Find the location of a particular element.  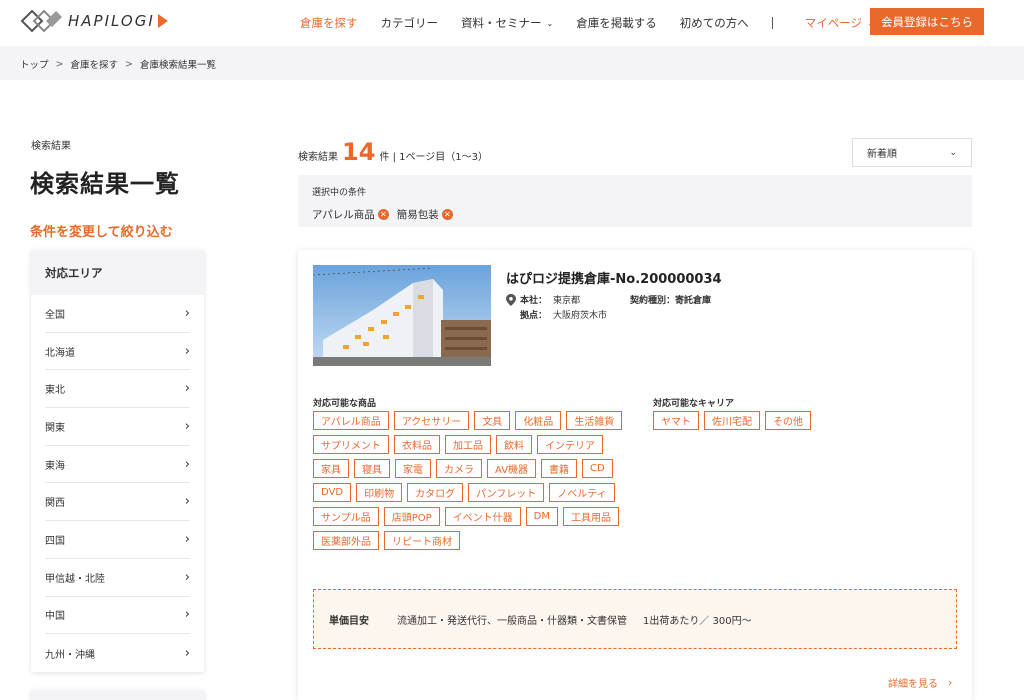

product-tag: 家具 is located at coordinates (331, 468).